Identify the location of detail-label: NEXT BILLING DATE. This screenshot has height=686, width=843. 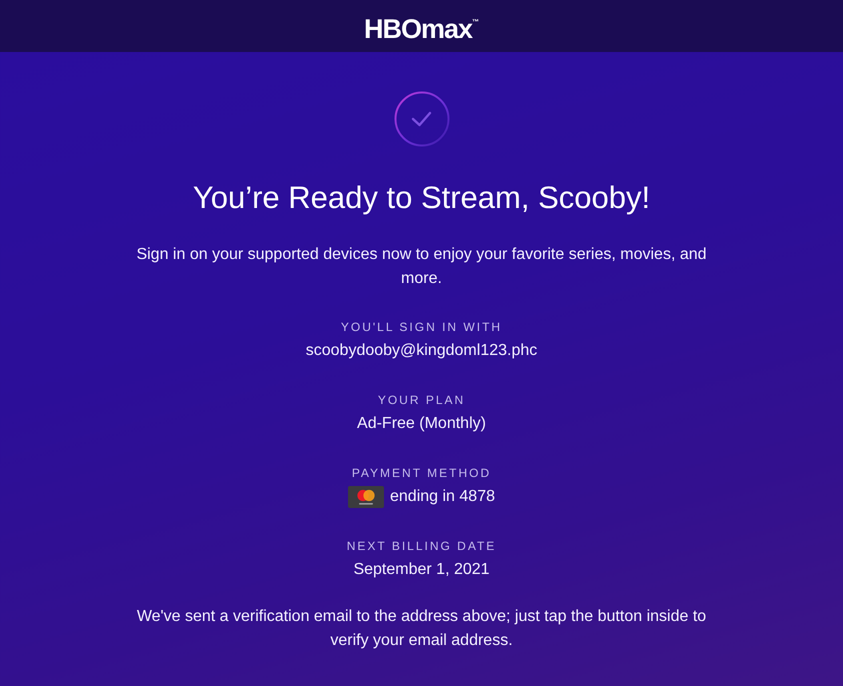
(421, 546).